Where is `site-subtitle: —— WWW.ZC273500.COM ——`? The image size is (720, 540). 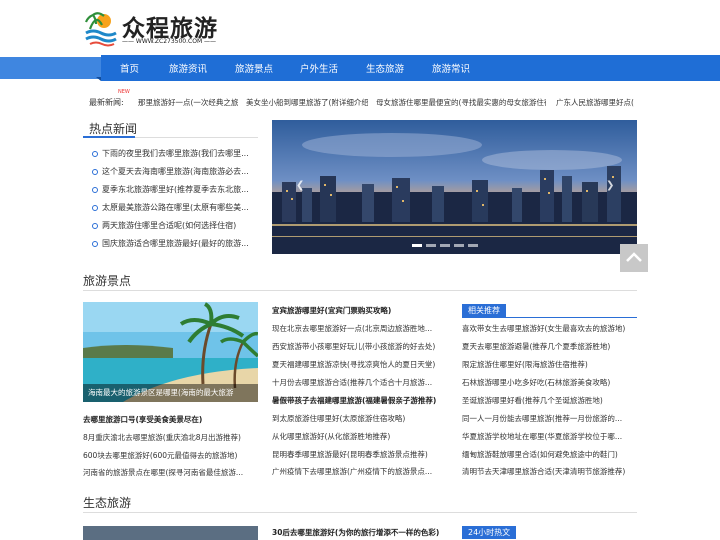 site-subtitle: —— WWW.ZC273500.COM —— is located at coordinates (169, 41).